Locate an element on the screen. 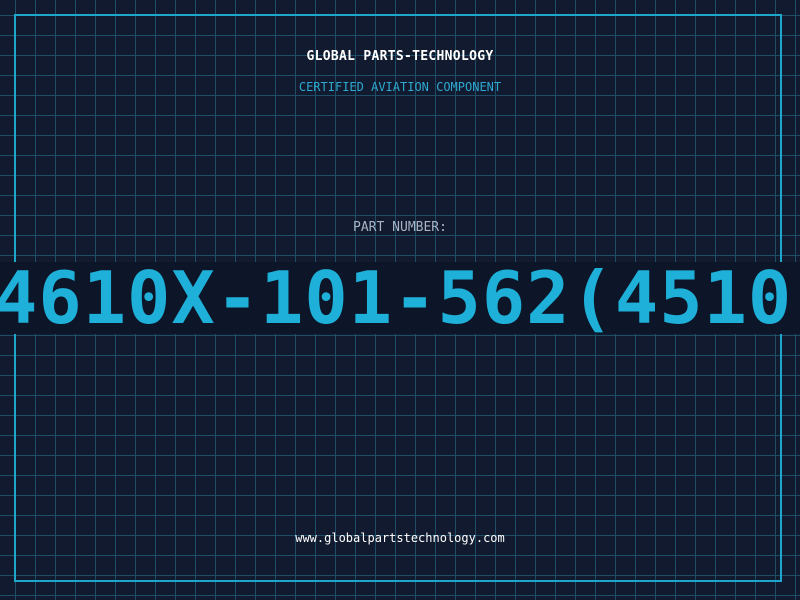 The image size is (800, 600). certification-subtitle: CERTIFIED AVIATION COMPONENT is located at coordinates (400, 87).